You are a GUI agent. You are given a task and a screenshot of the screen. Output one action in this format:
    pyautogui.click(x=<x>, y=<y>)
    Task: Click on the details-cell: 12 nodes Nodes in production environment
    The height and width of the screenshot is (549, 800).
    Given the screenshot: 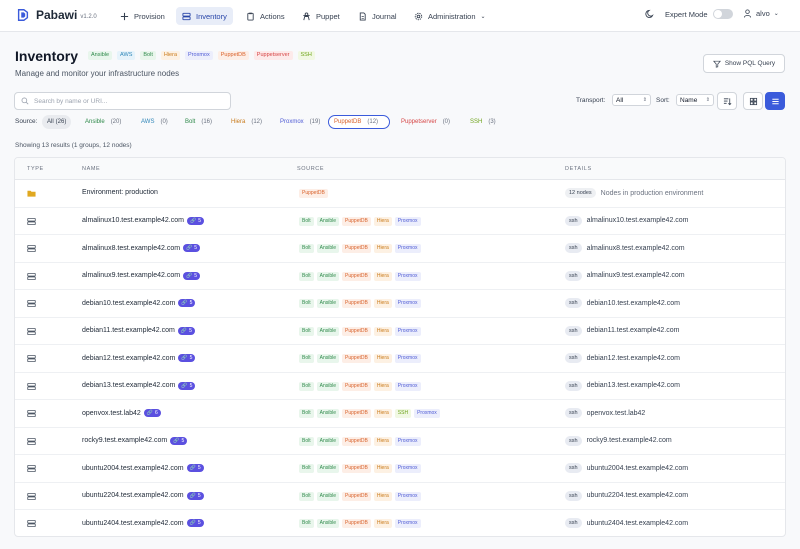 What is the action you would take?
    pyautogui.click(x=634, y=193)
    